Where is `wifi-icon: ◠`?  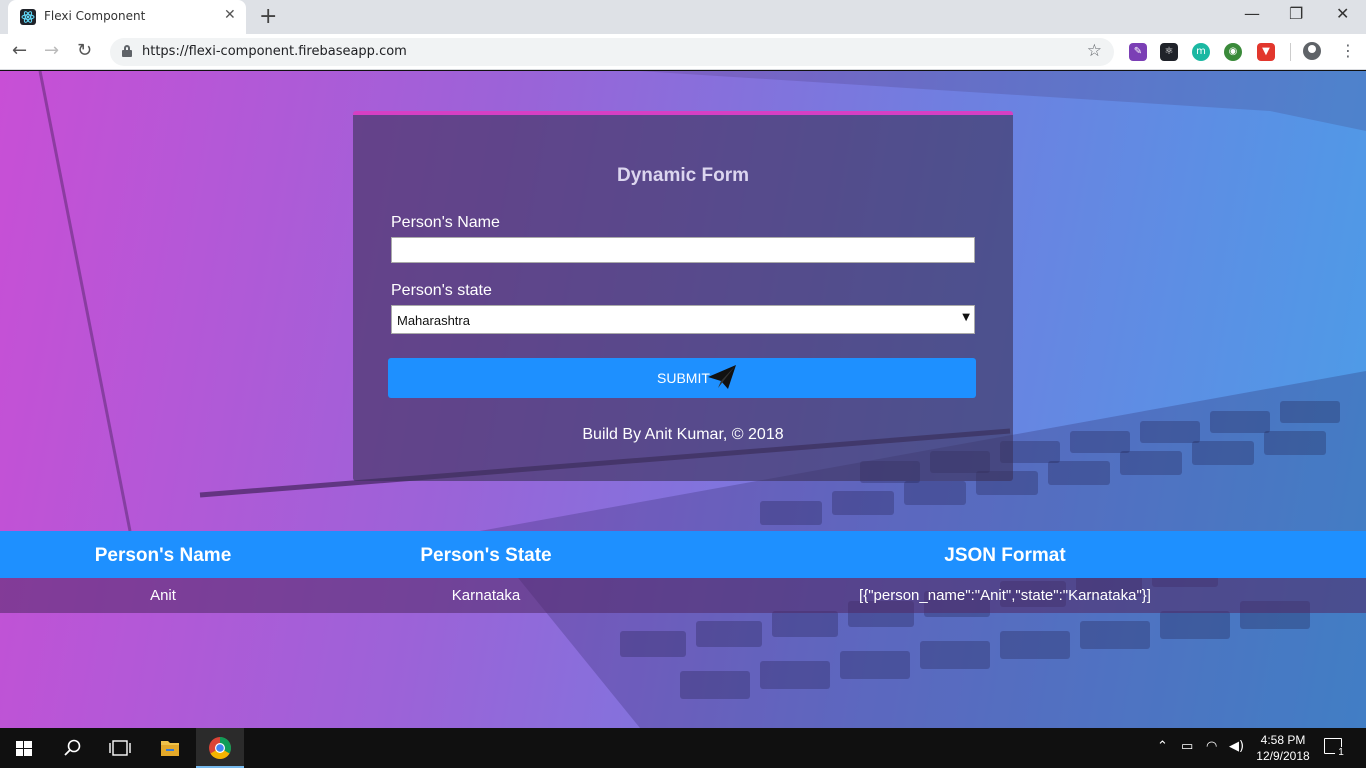
wifi-icon: ◠ is located at coordinates (1211, 746).